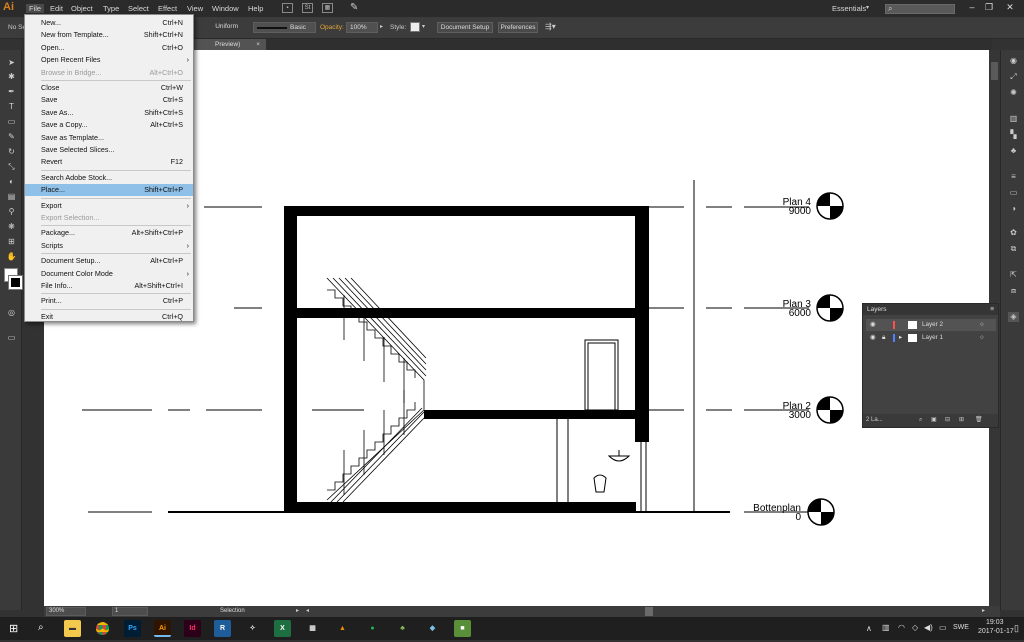  I want to click on stock-icon: St, so click(307, 8).